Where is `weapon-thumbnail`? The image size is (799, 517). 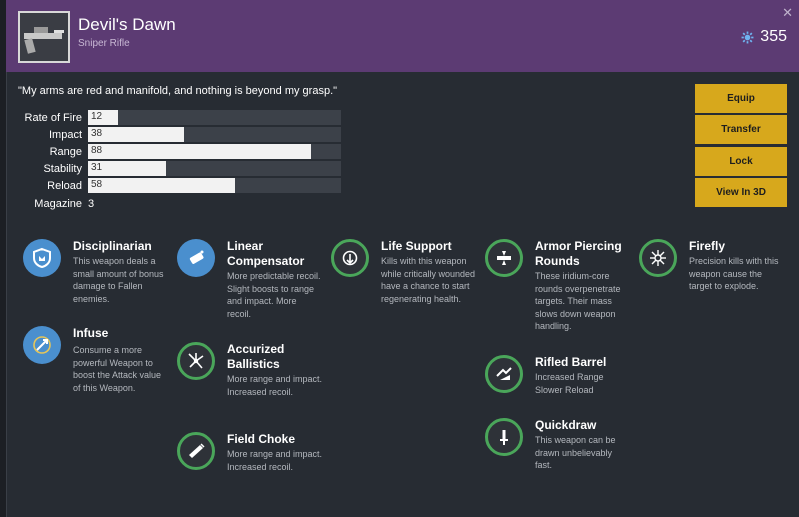
weapon-thumbnail is located at coordinates (44, 37).